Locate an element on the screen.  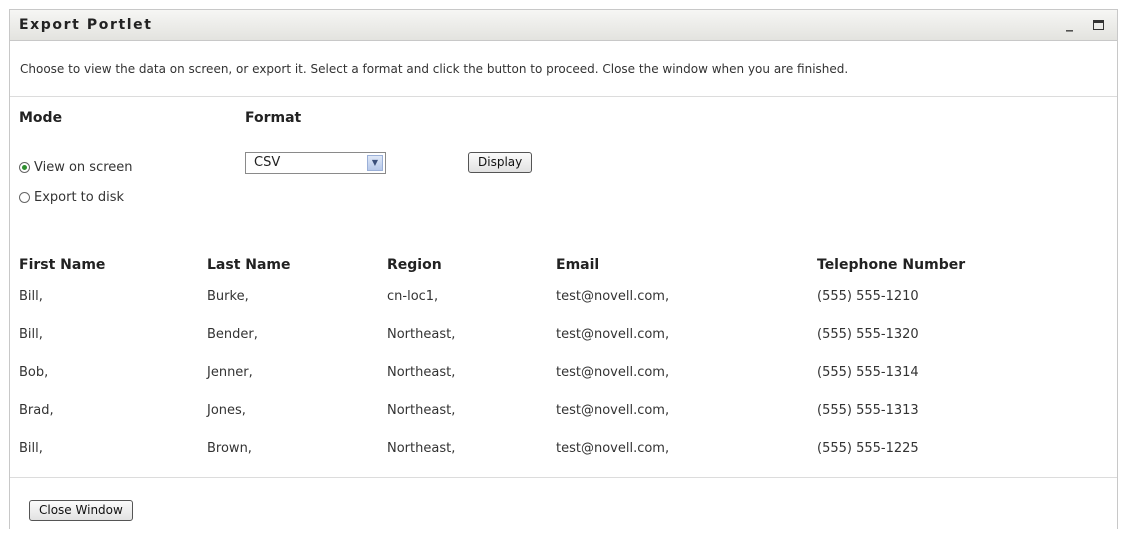
mode-label: Mode is located at coordinates (41, 118).